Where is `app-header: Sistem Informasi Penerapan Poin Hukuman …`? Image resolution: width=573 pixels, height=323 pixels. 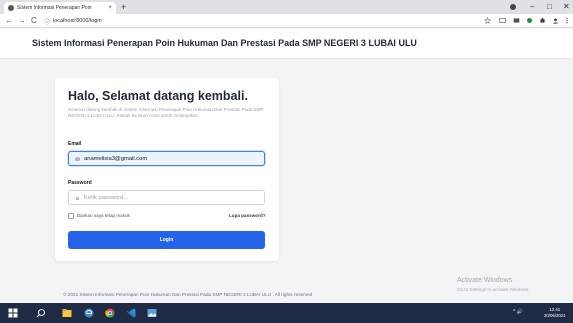
app-header: Sistem Informasi Penerapan Poin Hukuman … is located at coordinates (286, 44).